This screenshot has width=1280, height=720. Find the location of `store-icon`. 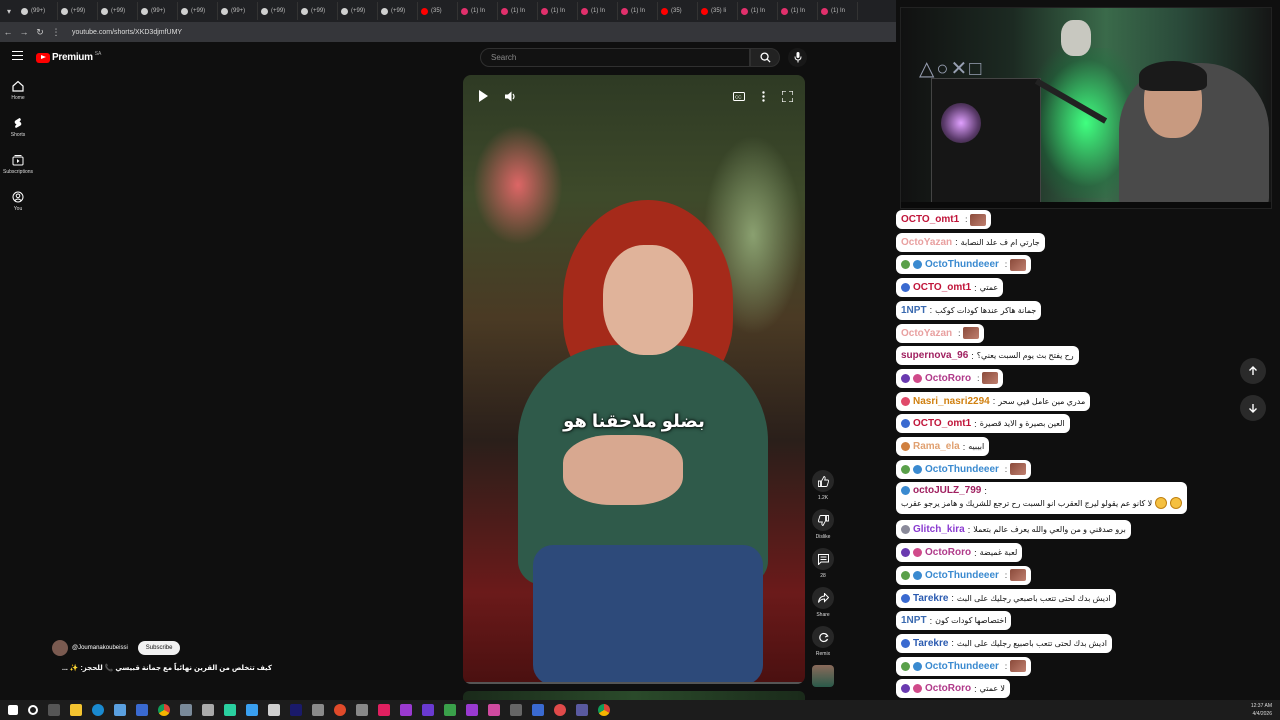

store-icon is located at coordinates (120, 710).